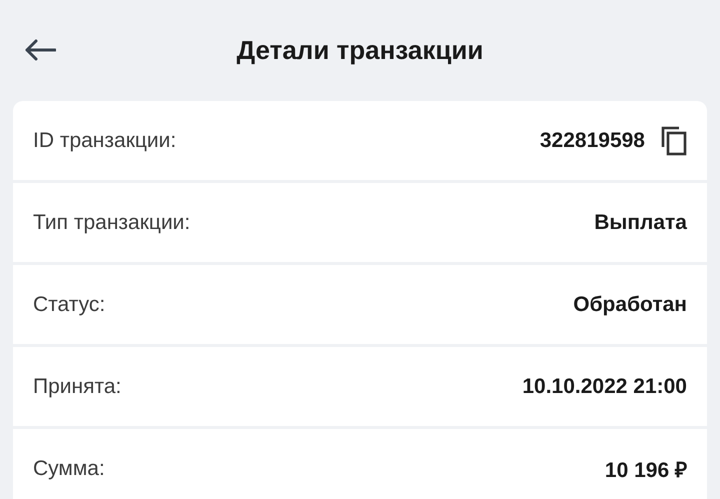 The width and height of the screenshot is (720, 499). What do you see at coordinates (77, 386) in the screenshot?
I see `detail-label: Принята:` at bounding box center [77, 386].